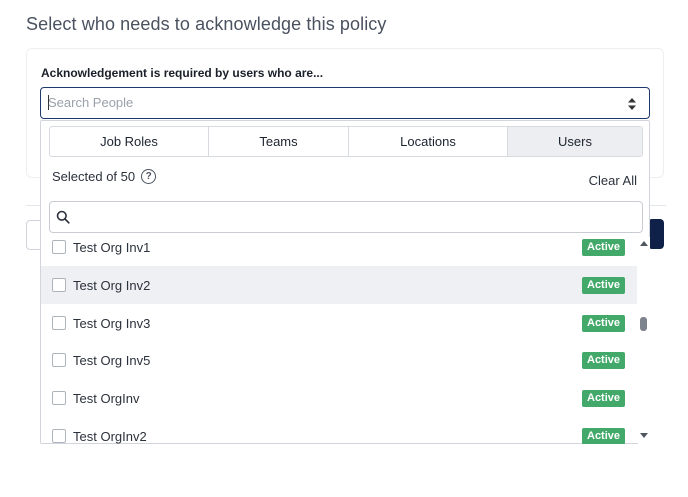 The width and height of the screenshot is (688, 497). I want to click on sort-arrows-icon, so click(632, 104).